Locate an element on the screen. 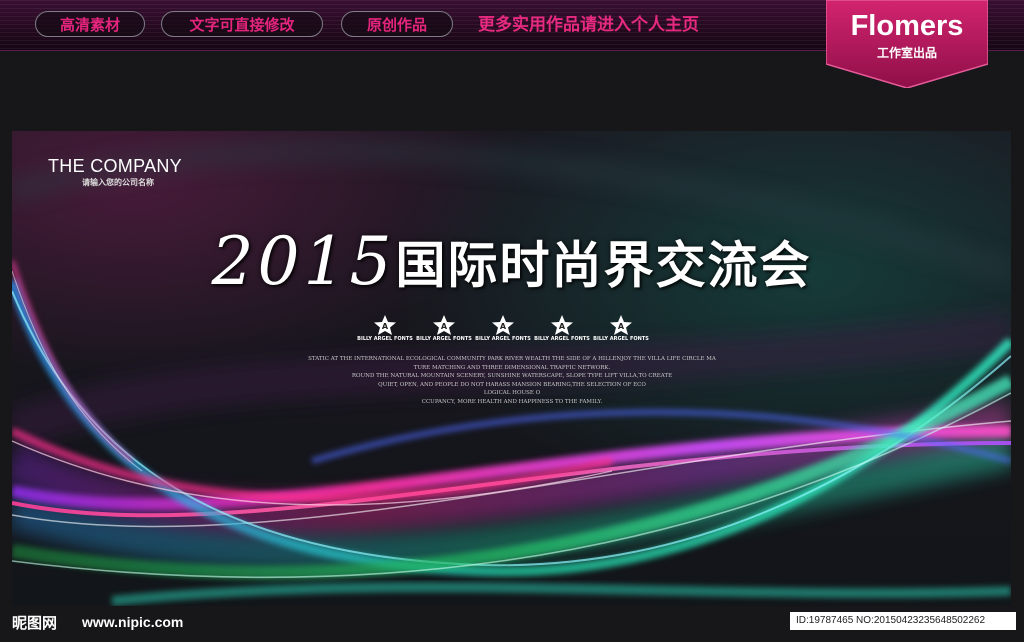 The image size is (1024, 642). badge-subtitle: 工作室出品 is located at coordinates (906, 53).